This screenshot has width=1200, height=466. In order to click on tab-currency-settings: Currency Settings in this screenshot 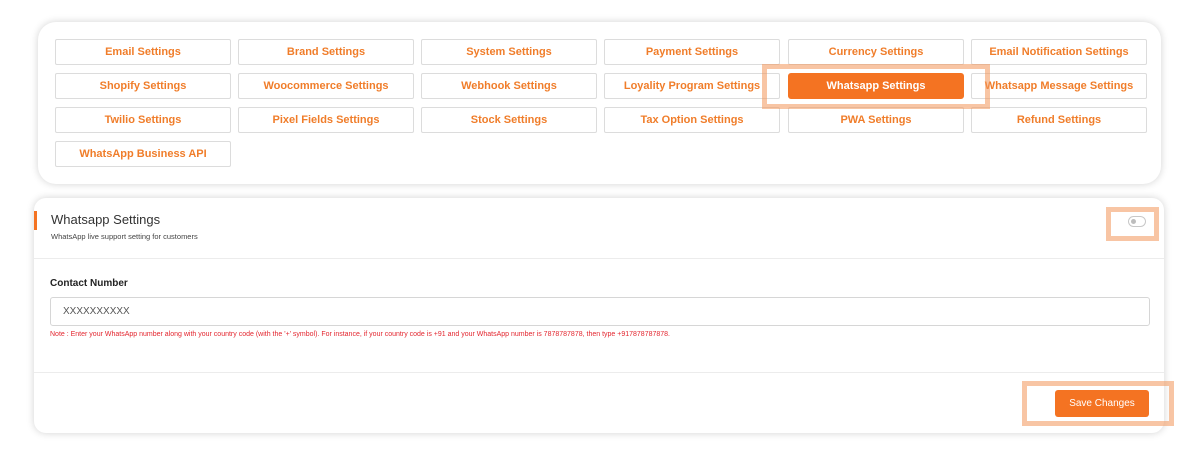, I will do `click(876, 52)`.